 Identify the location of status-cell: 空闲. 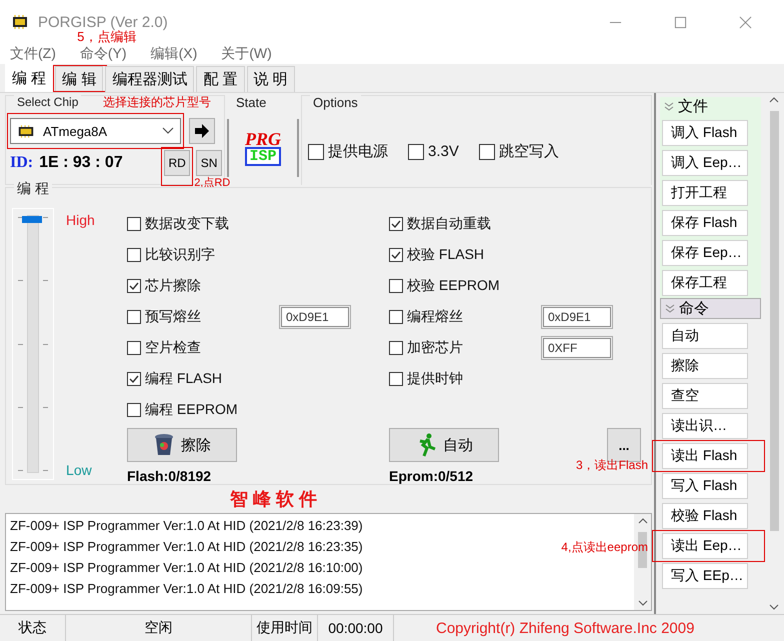
(159, 628).